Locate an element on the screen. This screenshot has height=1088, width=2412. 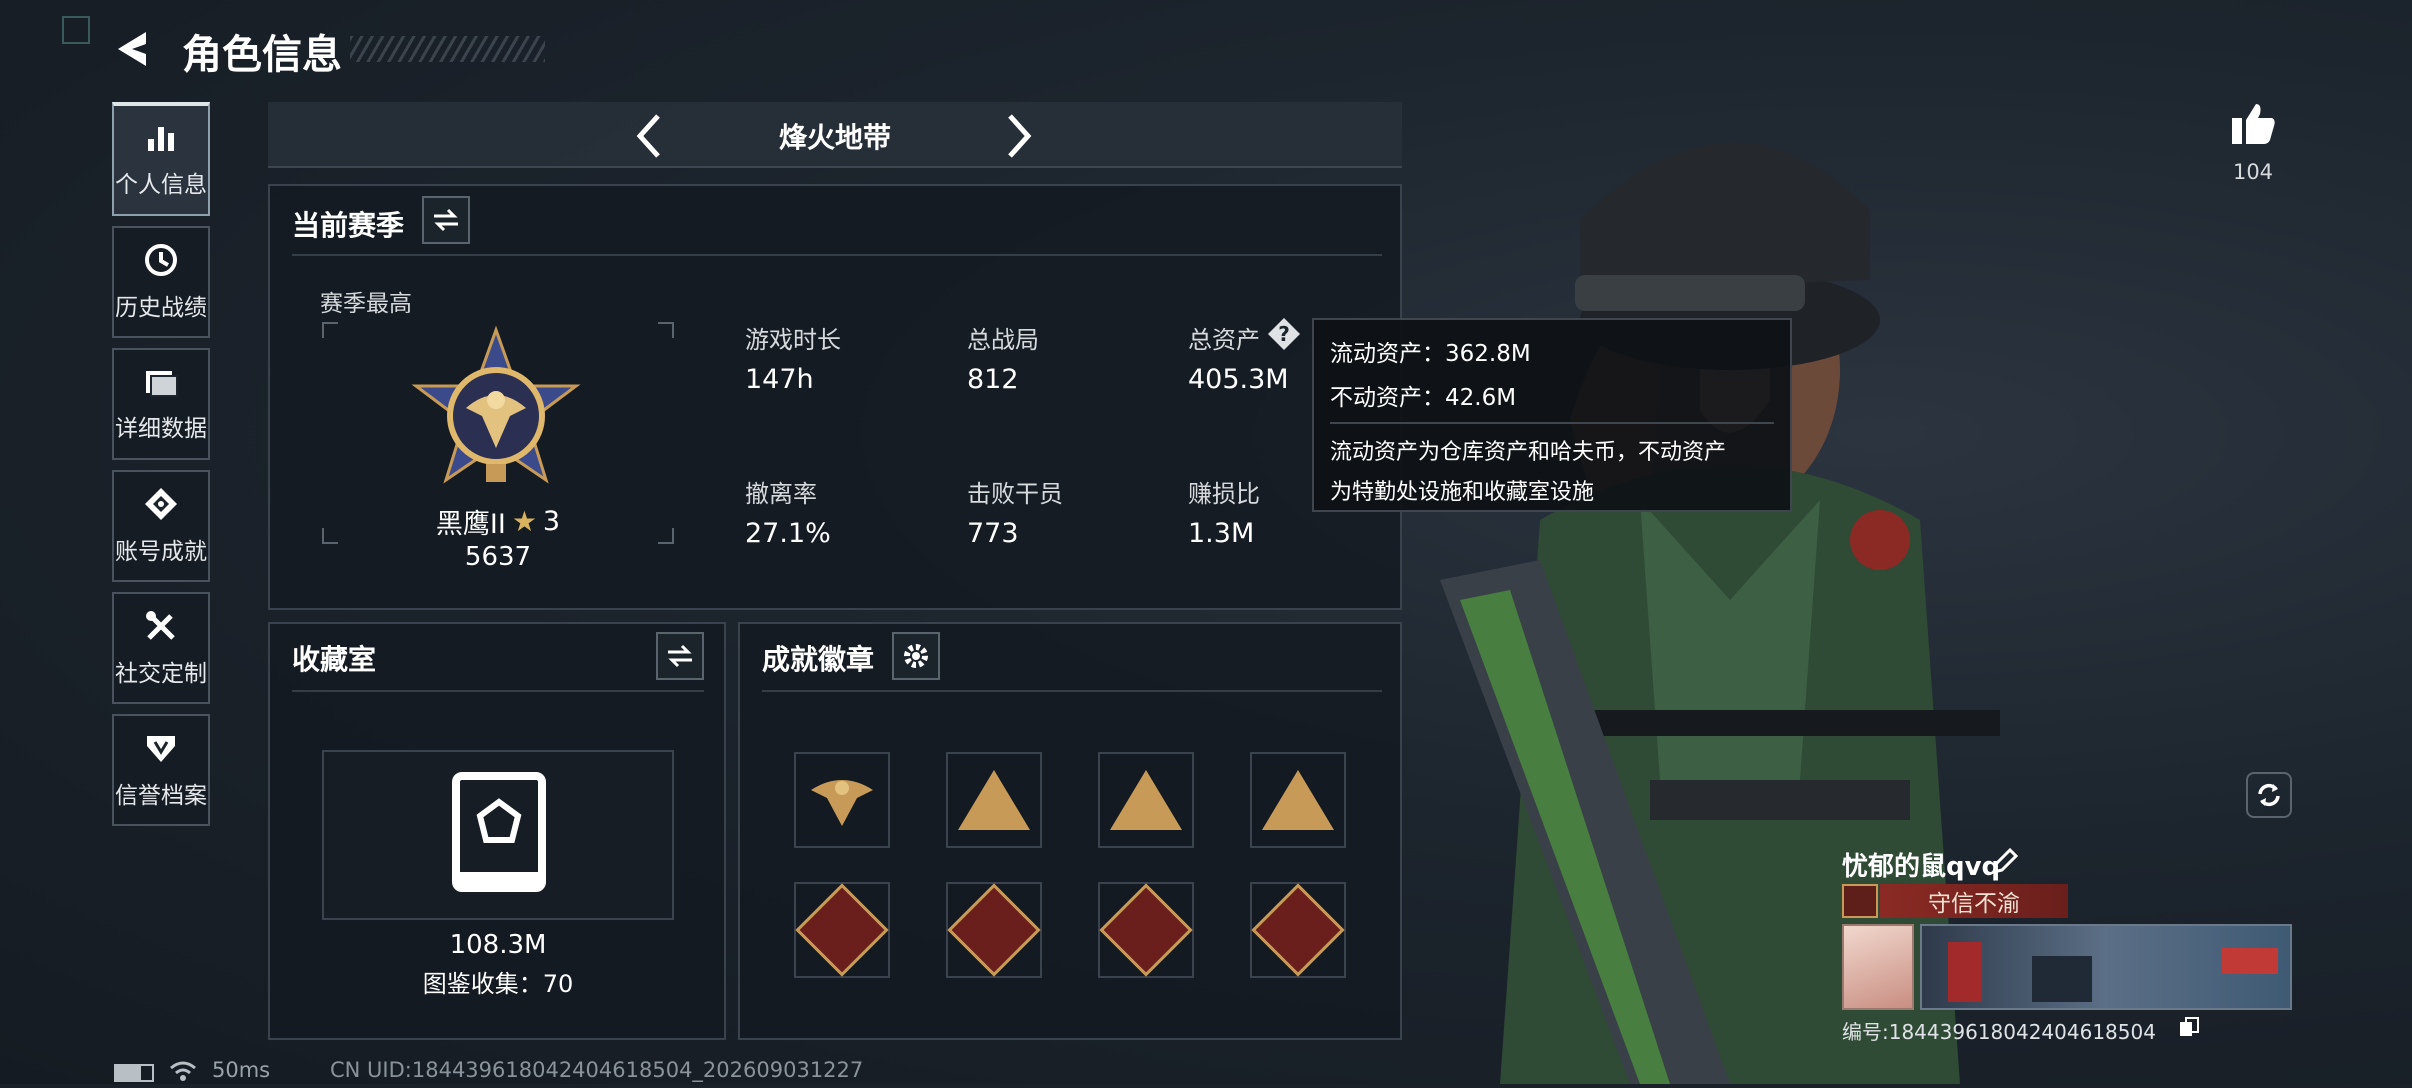
chevron-right-icon is located at coordinates (1020, 136).